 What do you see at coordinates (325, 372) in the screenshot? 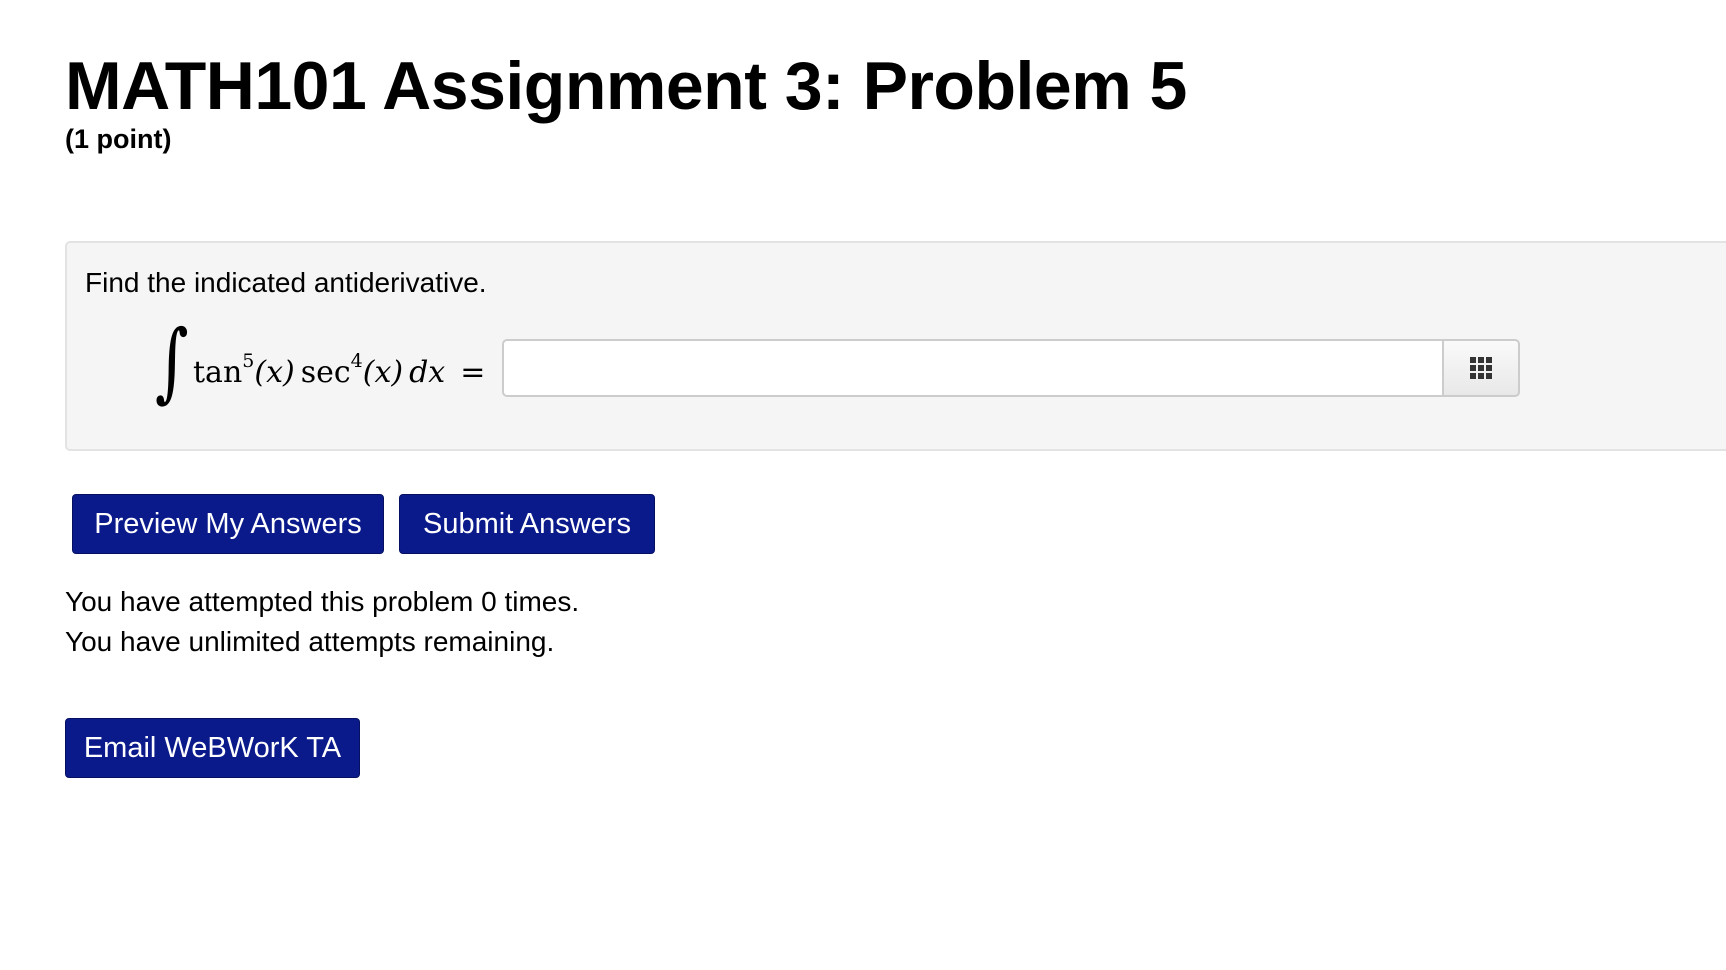
I see `sec-function: sec` at bounding box center [325, 372].